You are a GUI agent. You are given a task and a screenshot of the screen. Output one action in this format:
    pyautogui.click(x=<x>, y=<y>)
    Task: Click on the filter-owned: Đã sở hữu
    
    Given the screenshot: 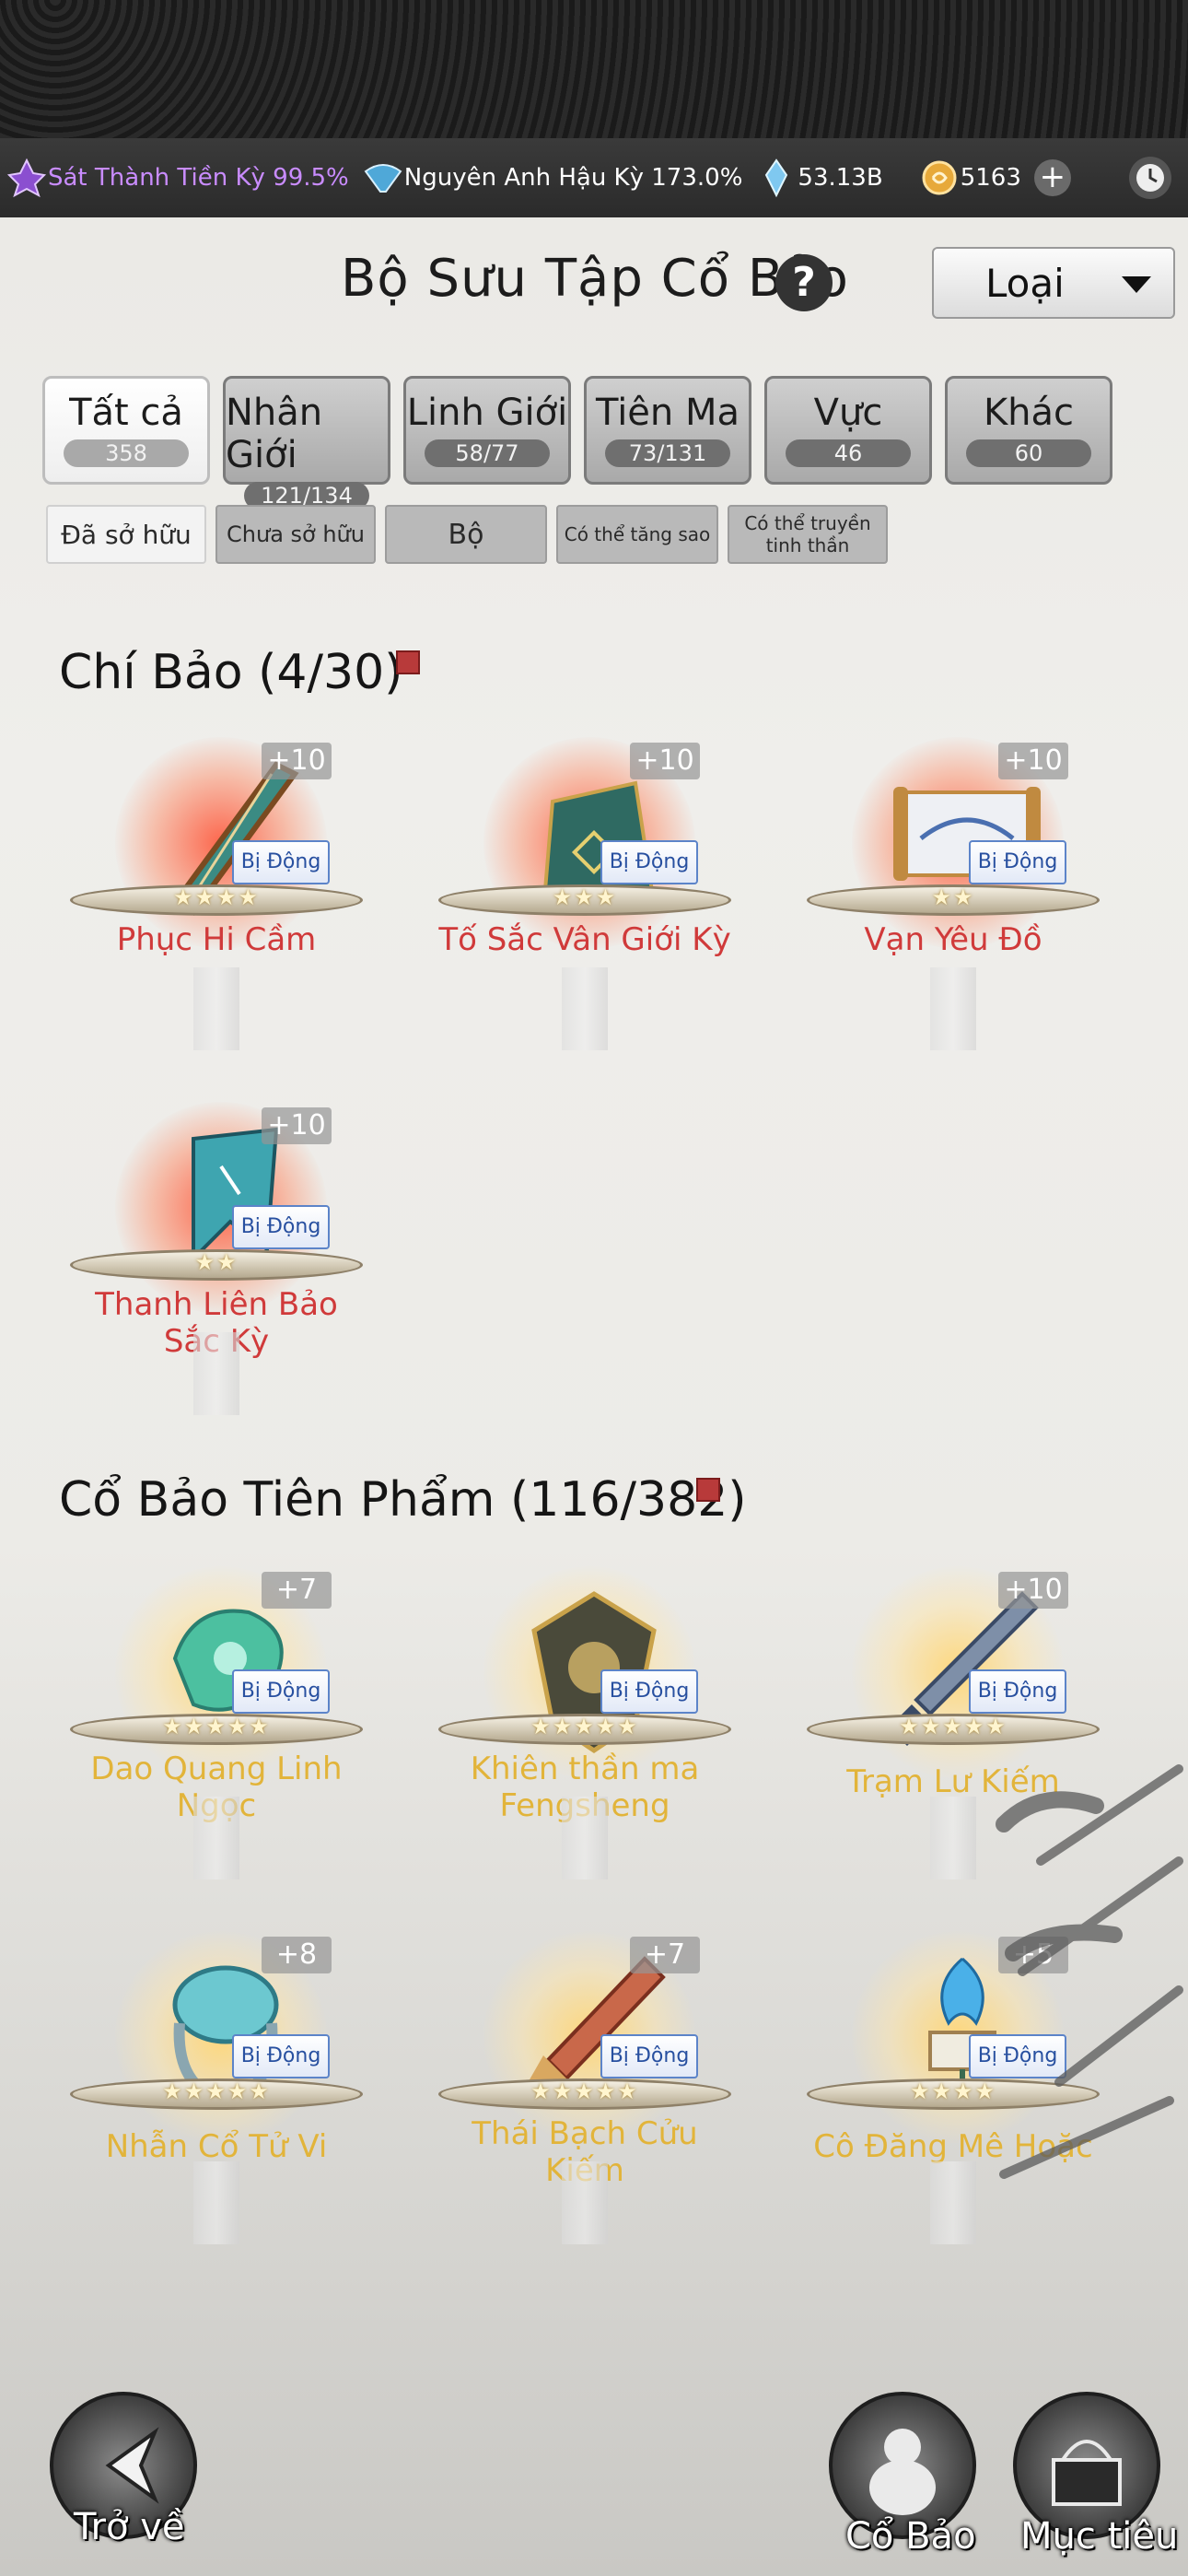 What is the action you would take?
    pyautogui.click(x=126, y=534)
    